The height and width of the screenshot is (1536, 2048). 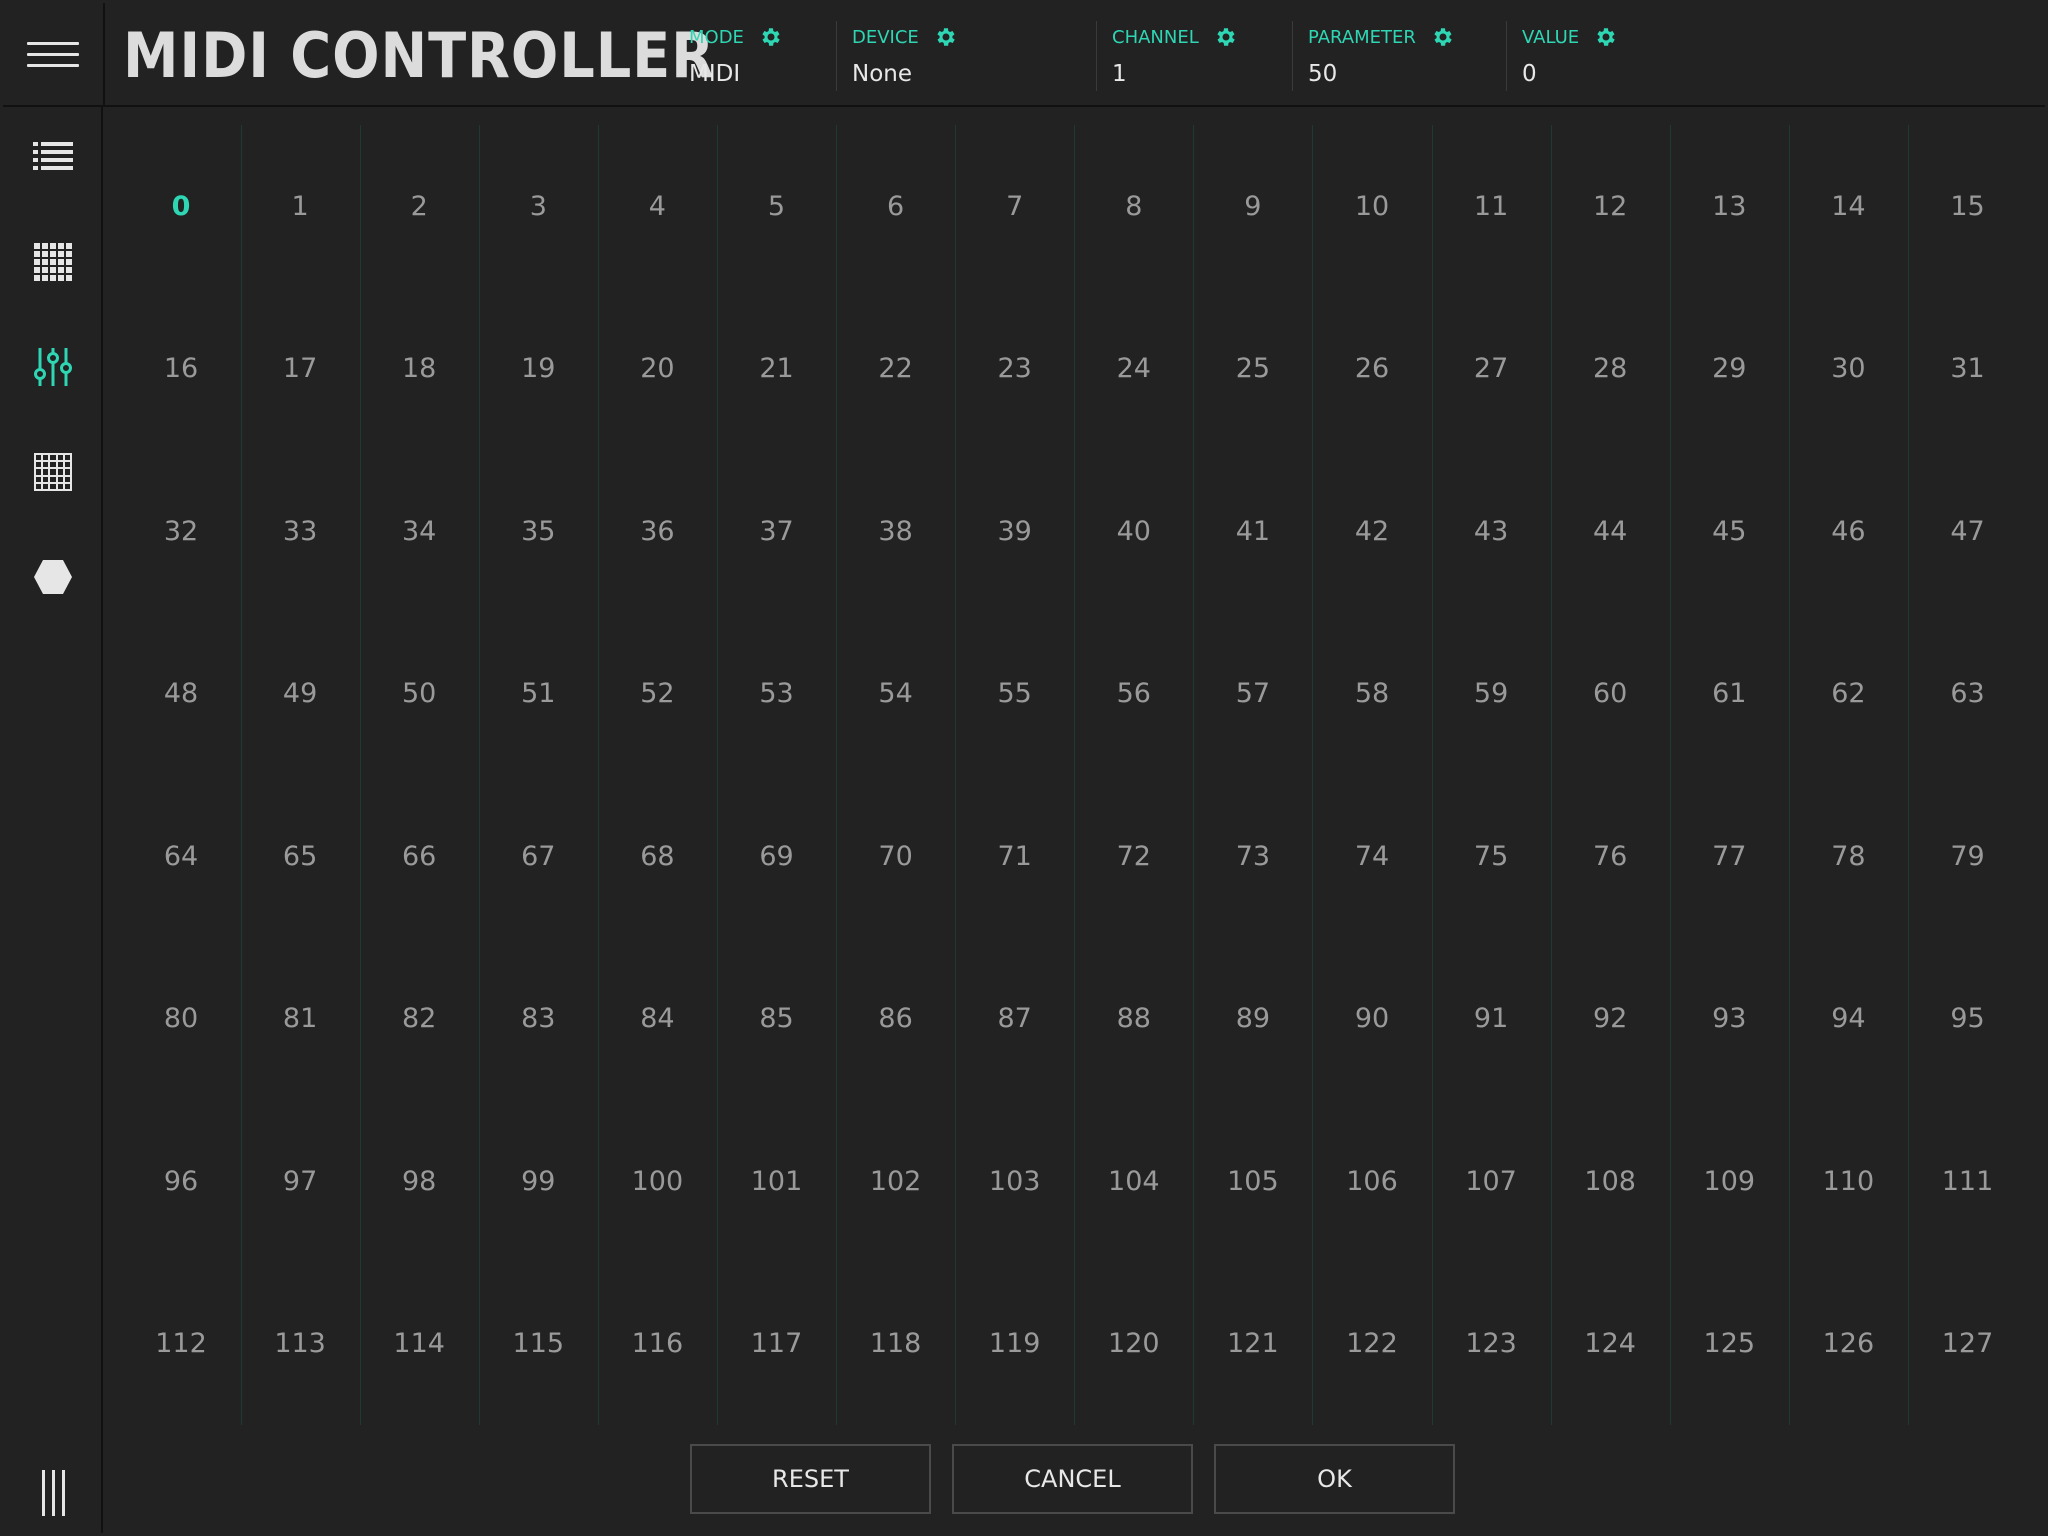 What do you see at coordinates (1253, 694) in the screenshot?
I see `cc-cell: 57` at bounding box center [1253, 694].